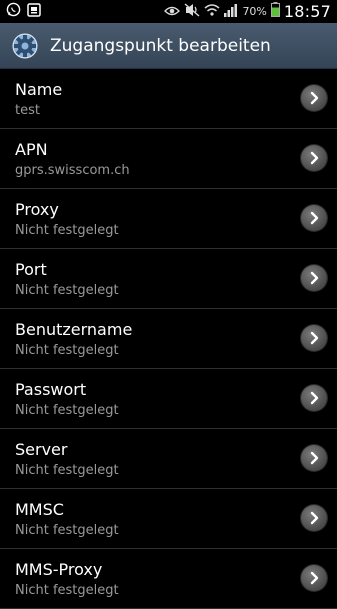 This screenshot has height=609, width=337. Describe the element at coordinates (168, 519) in the screenshot. I see `list-item-mmsc: MMSC Nicht festgelegt` at that location.